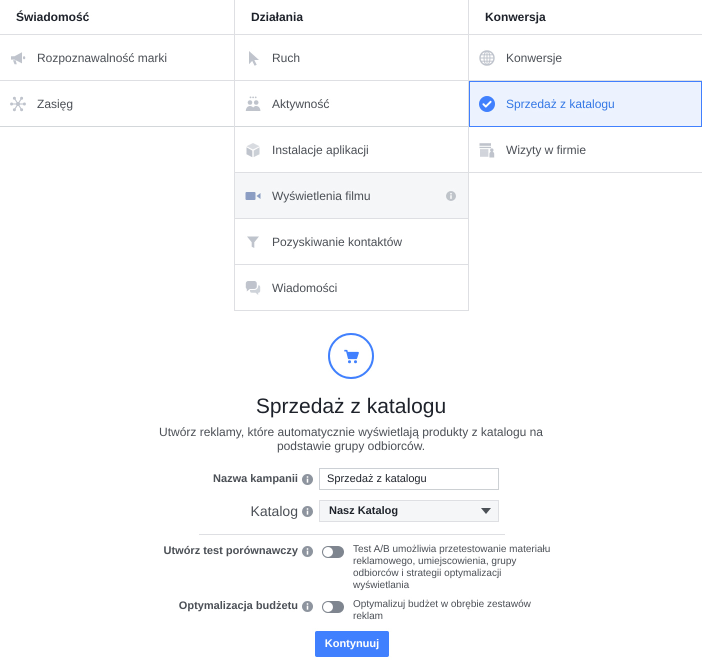  Describe the element at coordinates (253, 104) in the screenshot. I see `people-icon` at that location.